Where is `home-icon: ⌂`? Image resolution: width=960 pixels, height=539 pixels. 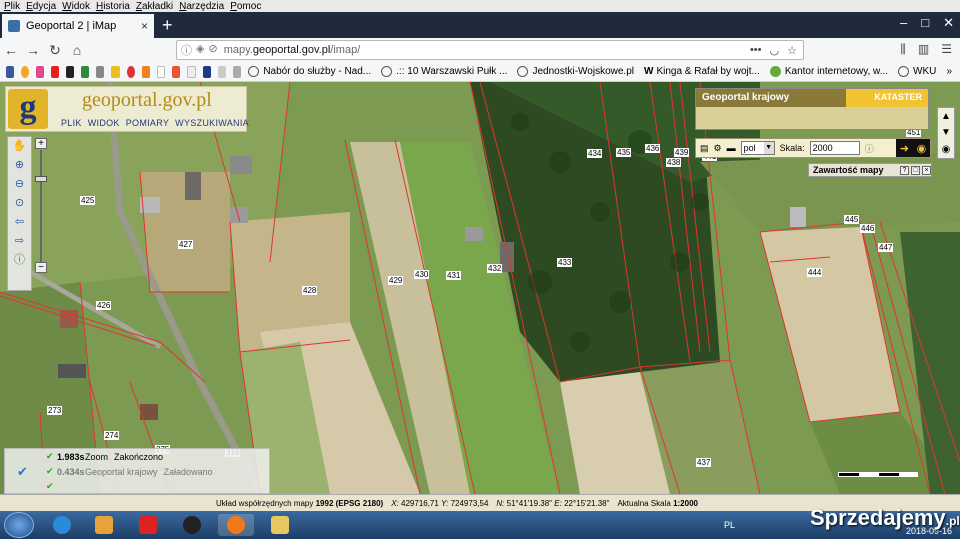 home-icon: ⌂ is located at coordinates (77, 50).